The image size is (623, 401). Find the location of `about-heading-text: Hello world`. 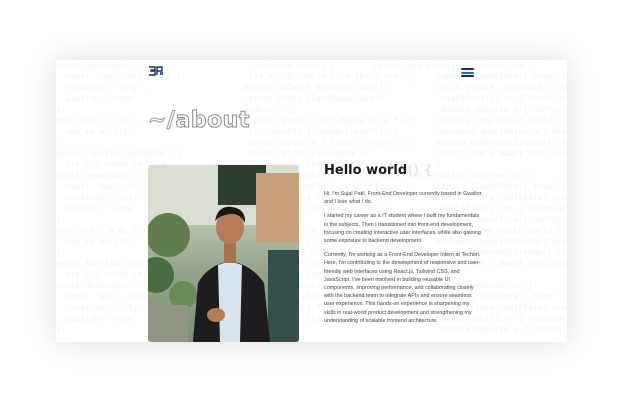

about-heading-text: Hello world is located at coordinates (366, 170).